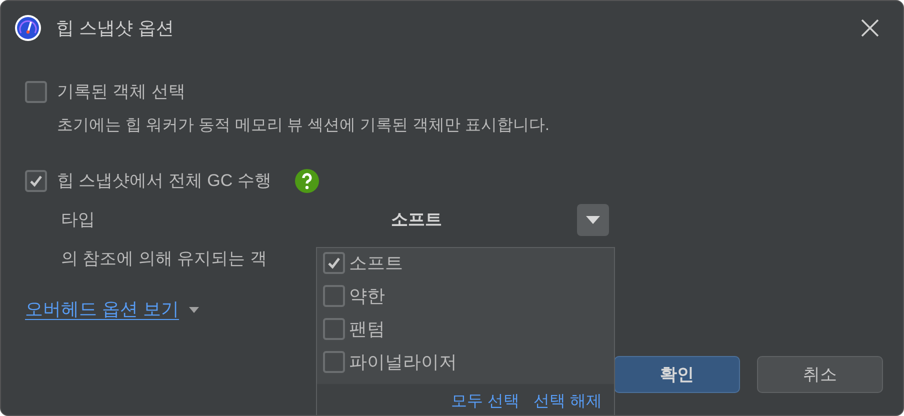 This screenshot has height=416, width=904. I want to click on window-title: 힙 스냅샷 옵션, so click(115, 28).